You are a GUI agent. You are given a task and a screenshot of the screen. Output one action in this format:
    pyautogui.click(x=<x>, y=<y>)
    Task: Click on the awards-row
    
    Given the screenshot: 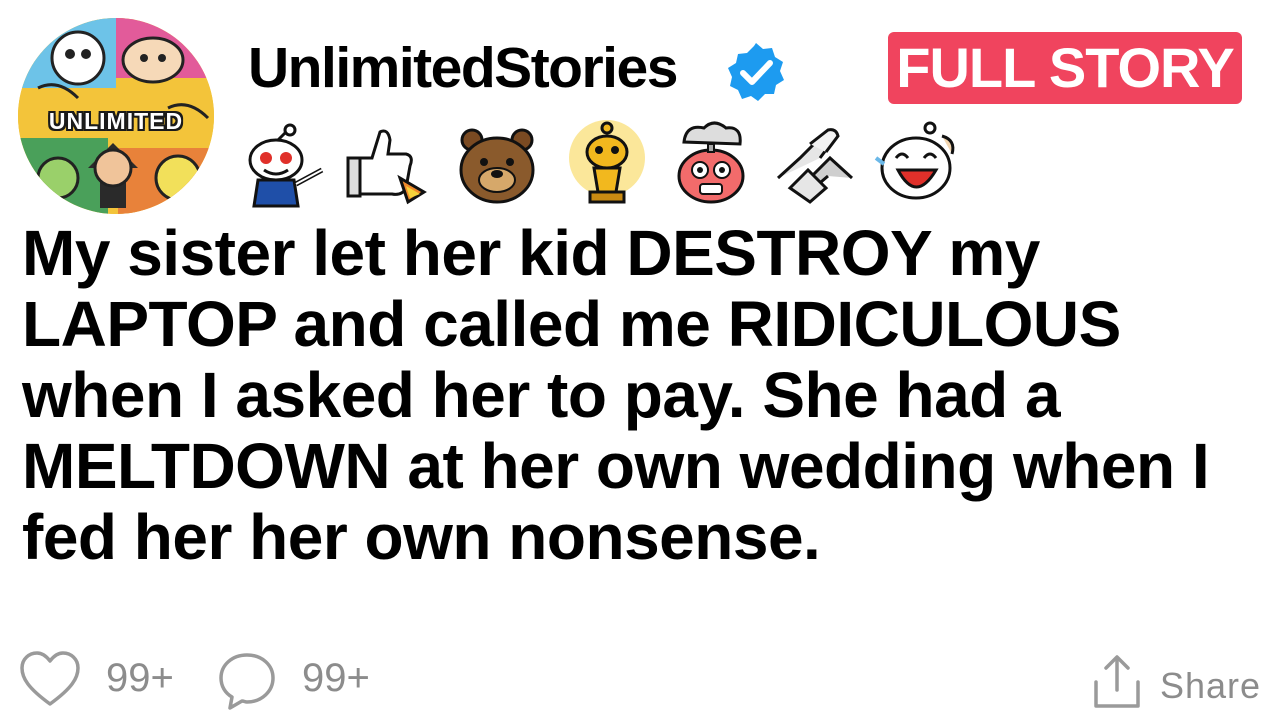 What is the action you would take?
    pyautogui.click(x=616, y=163)
    